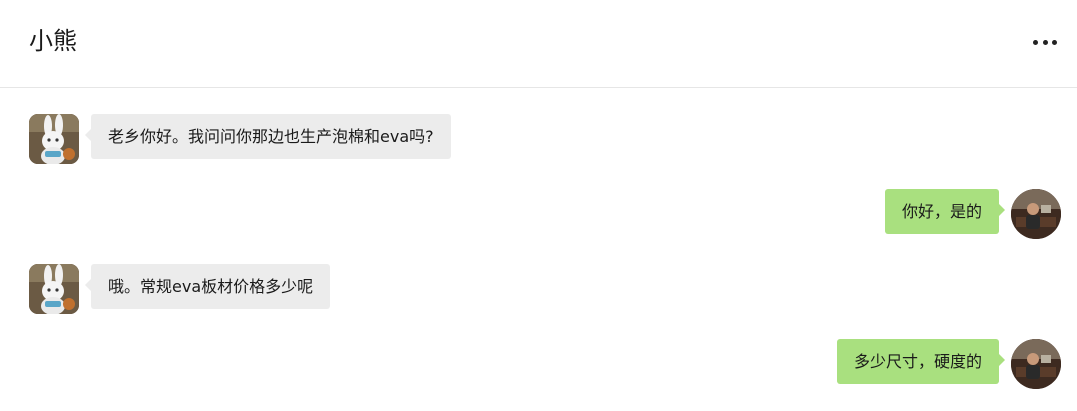 This screenshot has height=411, width=1077. What do you see at coordinates (945, 211) in the screenshot?
I see `outgoing-message: 你好，是的` at bounding box center [945, 211].